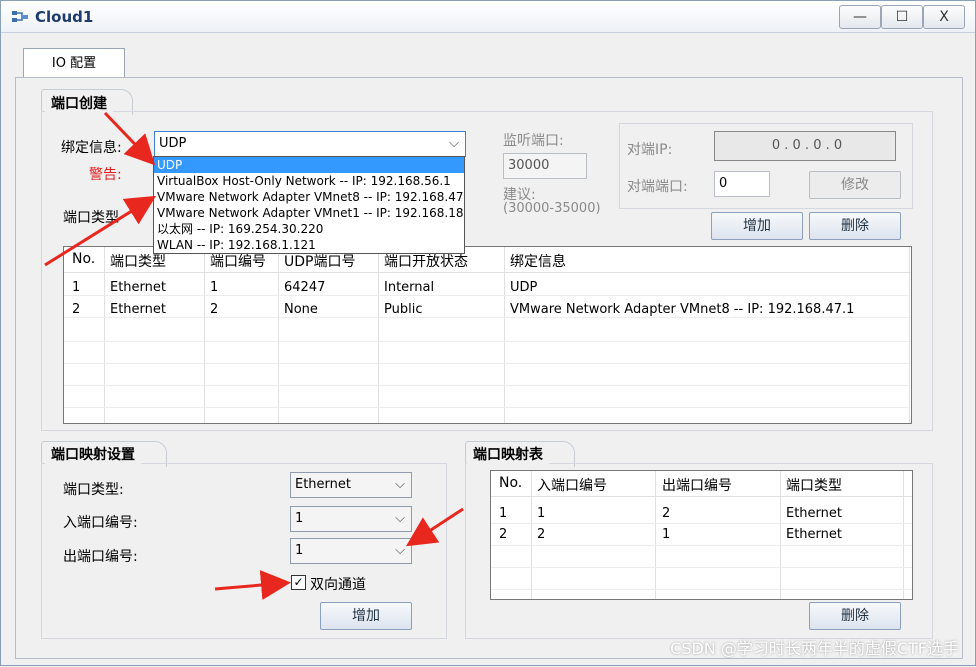 The width and height of the screenshot is (976, 667). Describe the element at coordinates (309, 229) in the screenshot. I see `dropdown-option: 以太网 -- IP: 169.254.30.220` at that location.